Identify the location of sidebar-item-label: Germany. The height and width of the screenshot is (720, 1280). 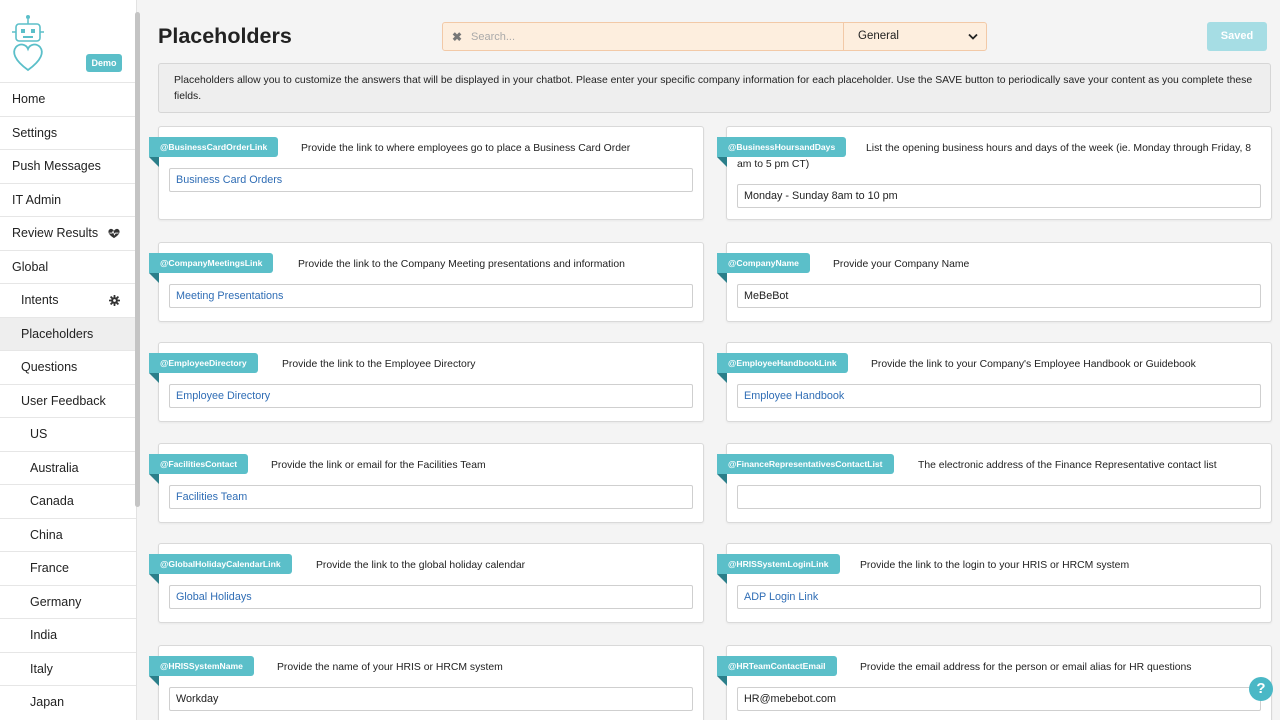
(56, 601).